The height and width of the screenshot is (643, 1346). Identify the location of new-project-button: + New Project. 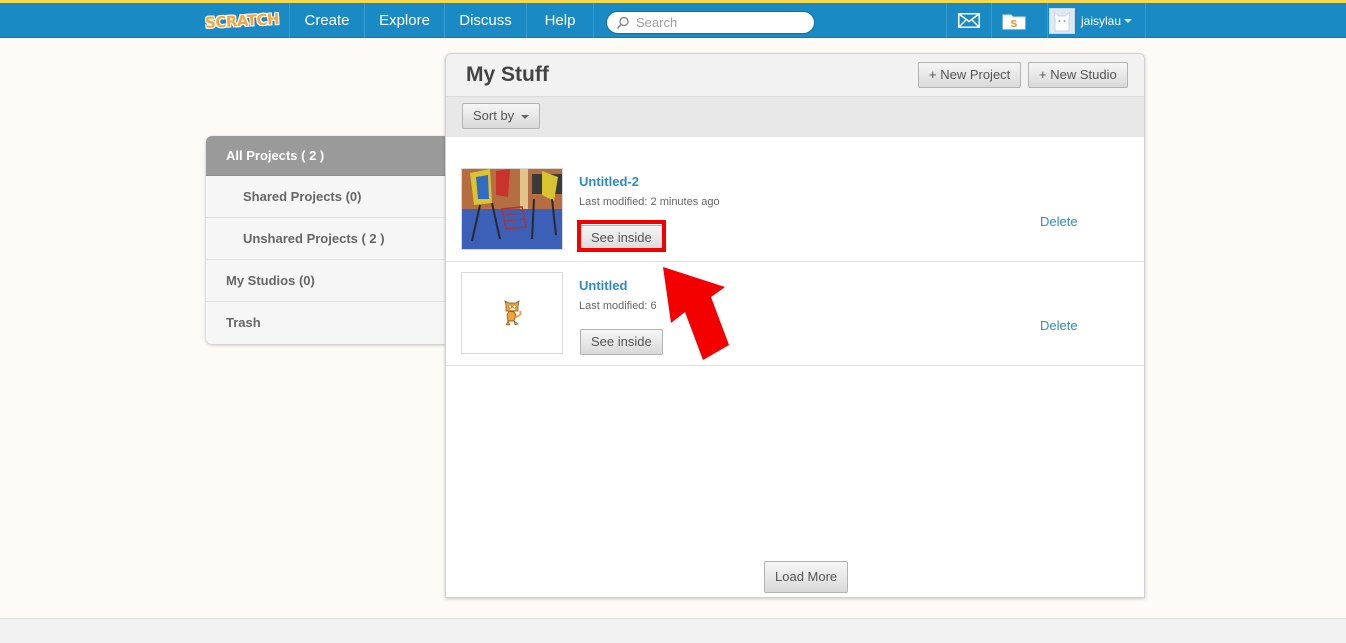
(970, 75).